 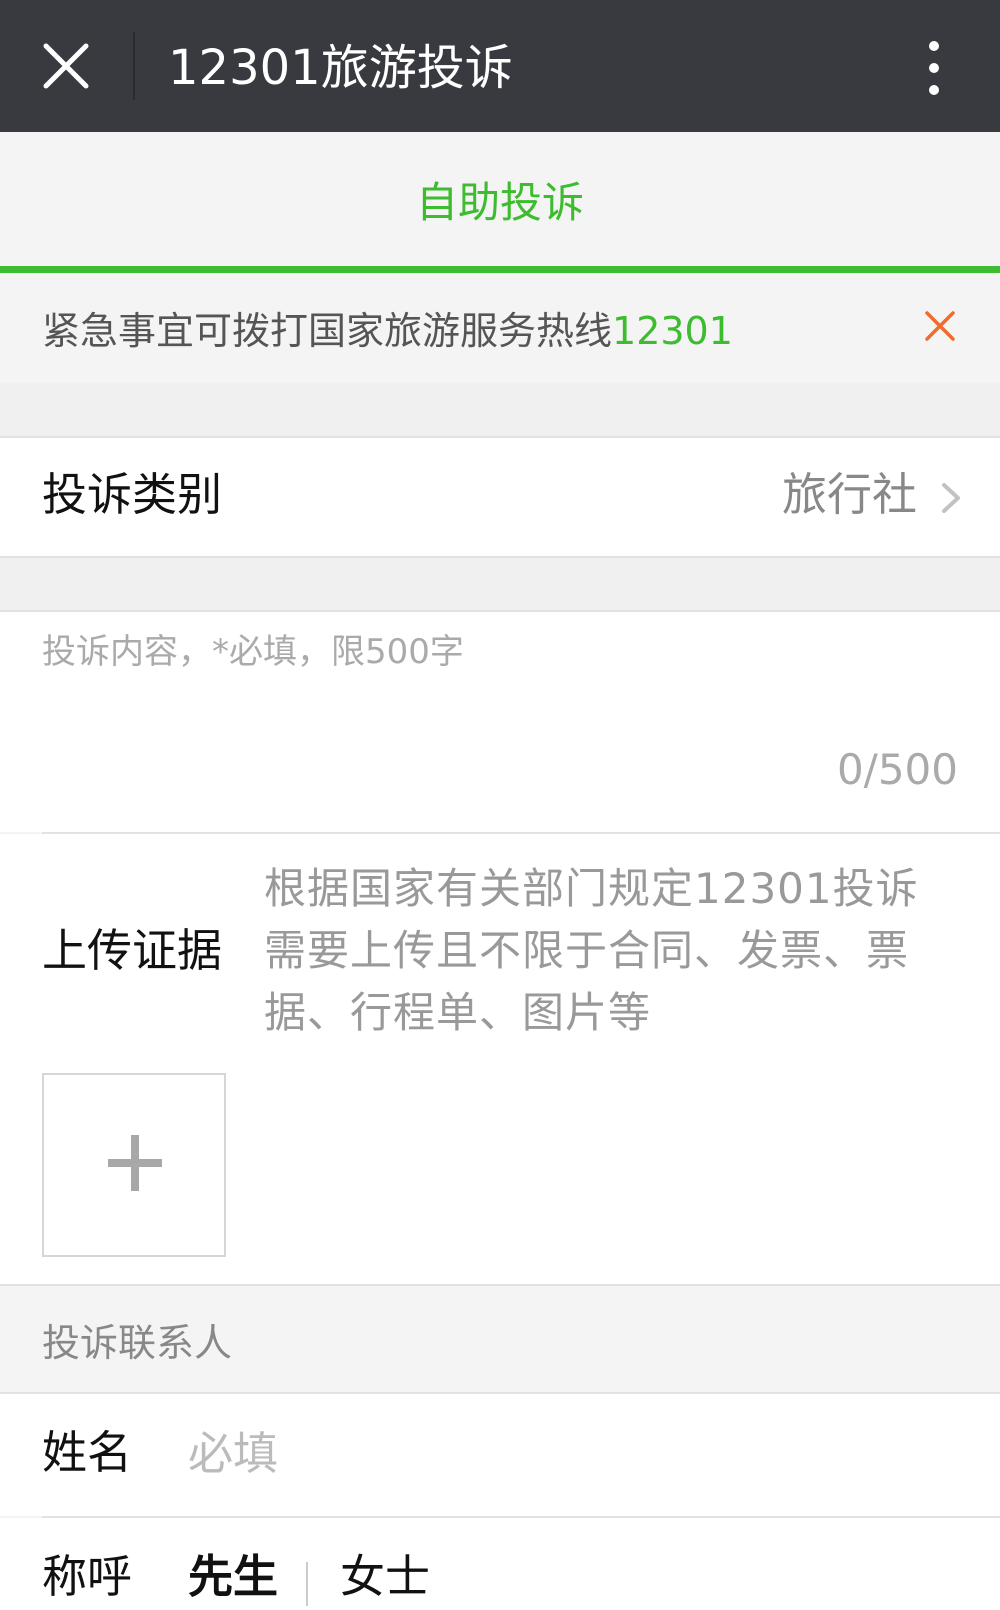 I want to click on complaint-content-input, so click(x=502, y=652).